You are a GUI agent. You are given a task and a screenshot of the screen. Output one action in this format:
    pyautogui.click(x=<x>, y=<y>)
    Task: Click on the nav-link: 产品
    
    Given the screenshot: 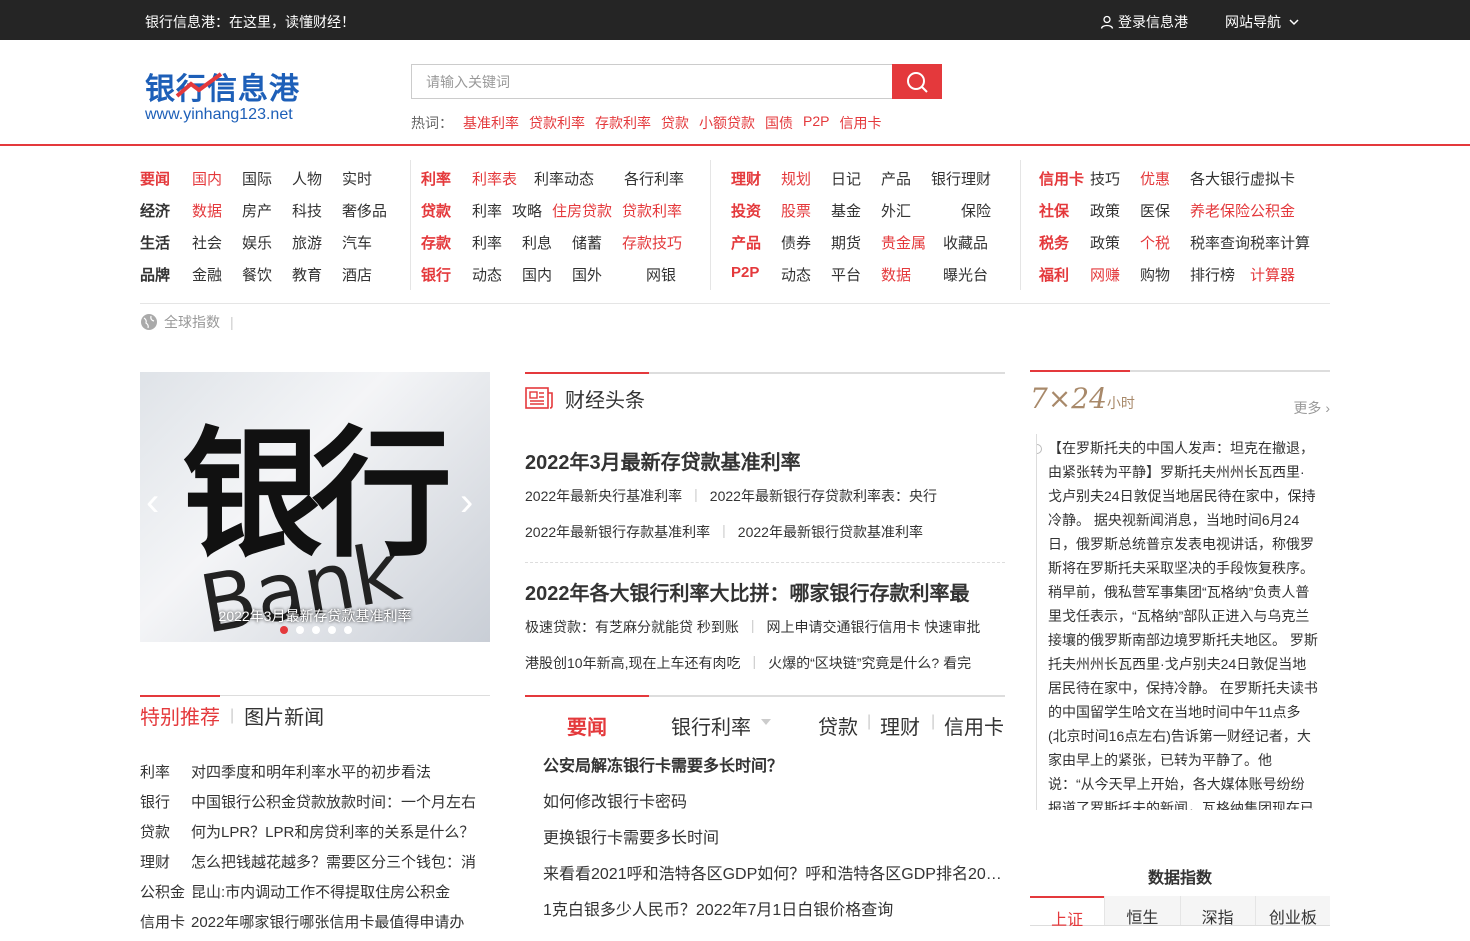 What is the action you would take?
    pyautogui.click(x=896, y=178)
    